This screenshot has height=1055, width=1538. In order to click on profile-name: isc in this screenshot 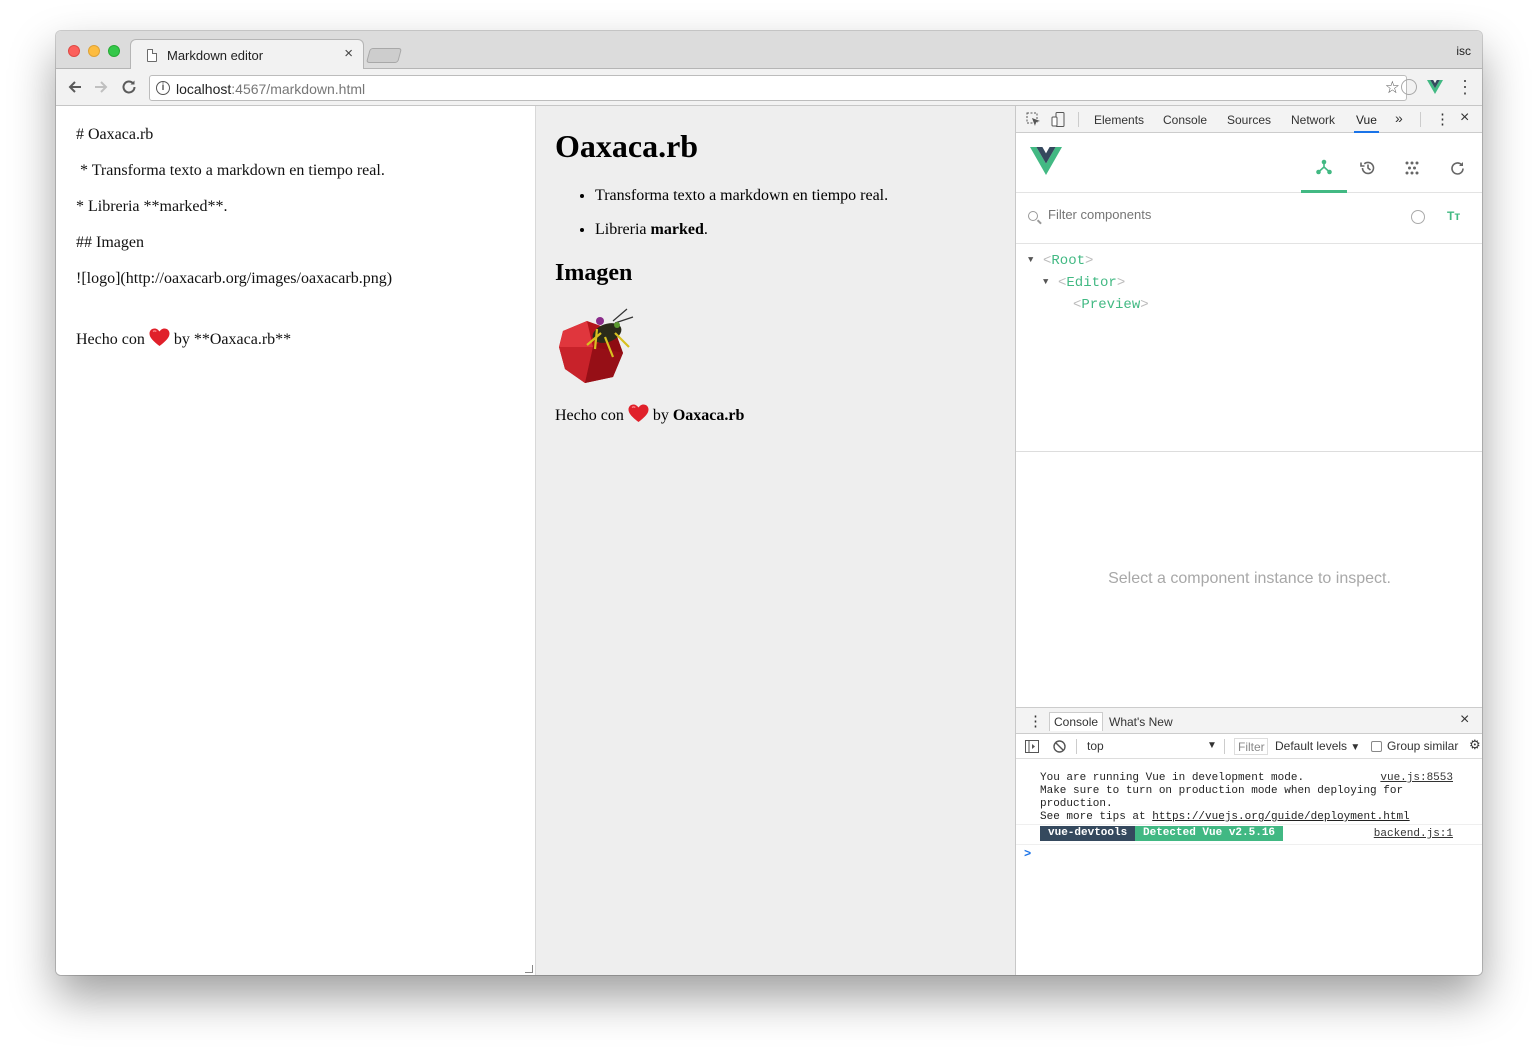, I will do `click(1463, 51)`.